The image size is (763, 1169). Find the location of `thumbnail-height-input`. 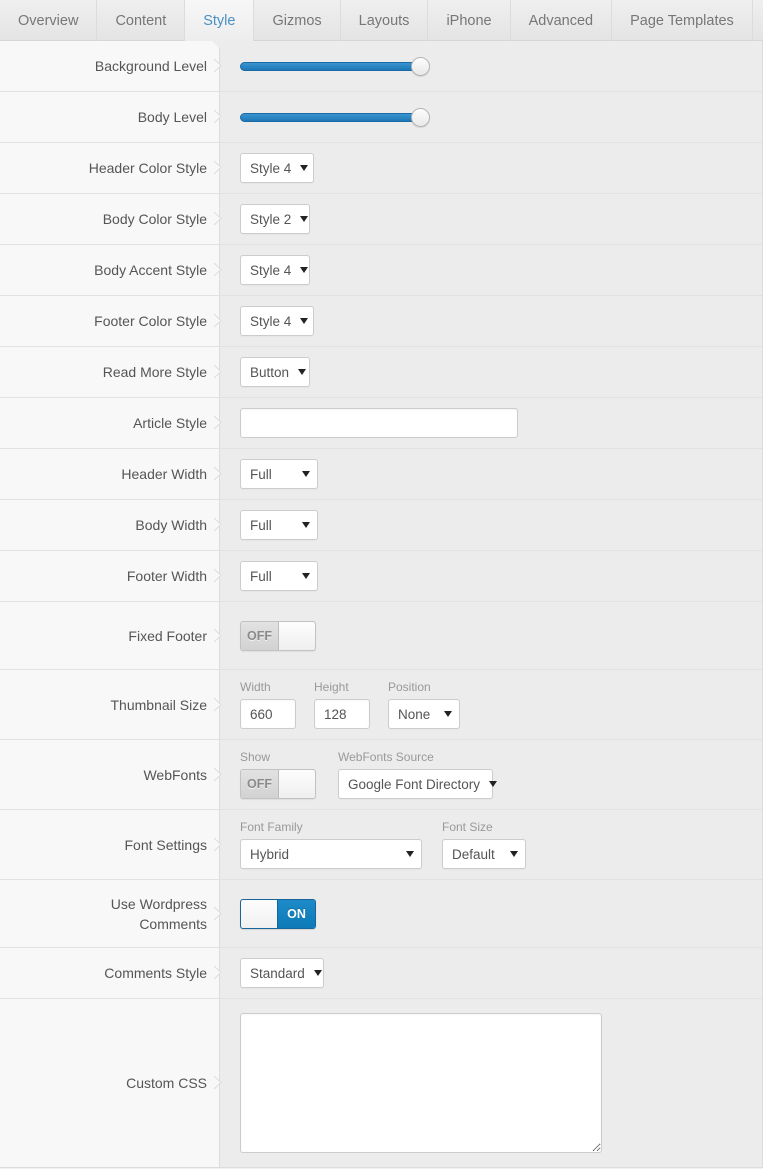

thumbnail-height-input is located at coordinates (342, 714).